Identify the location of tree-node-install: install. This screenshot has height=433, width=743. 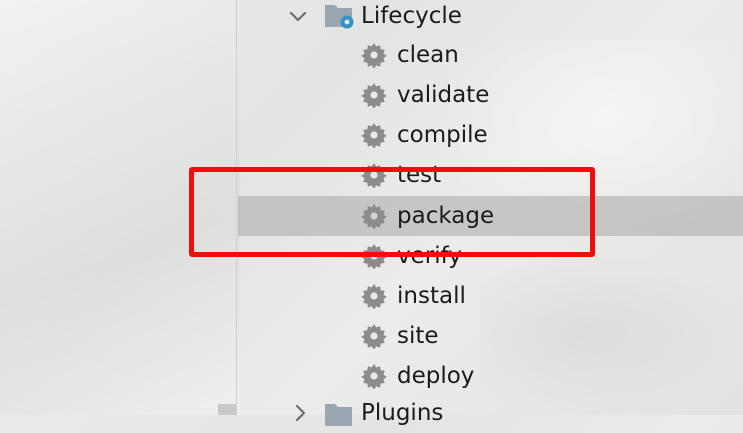
(371, 296).